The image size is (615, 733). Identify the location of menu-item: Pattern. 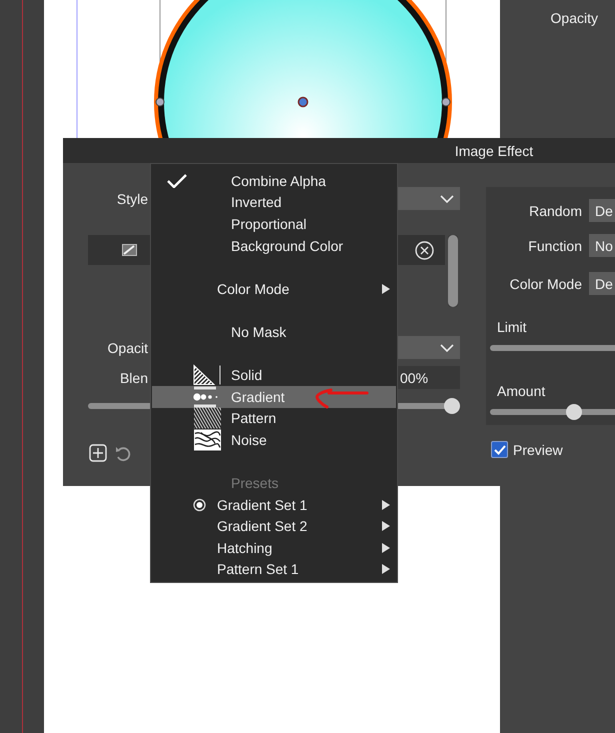
(274, 419).